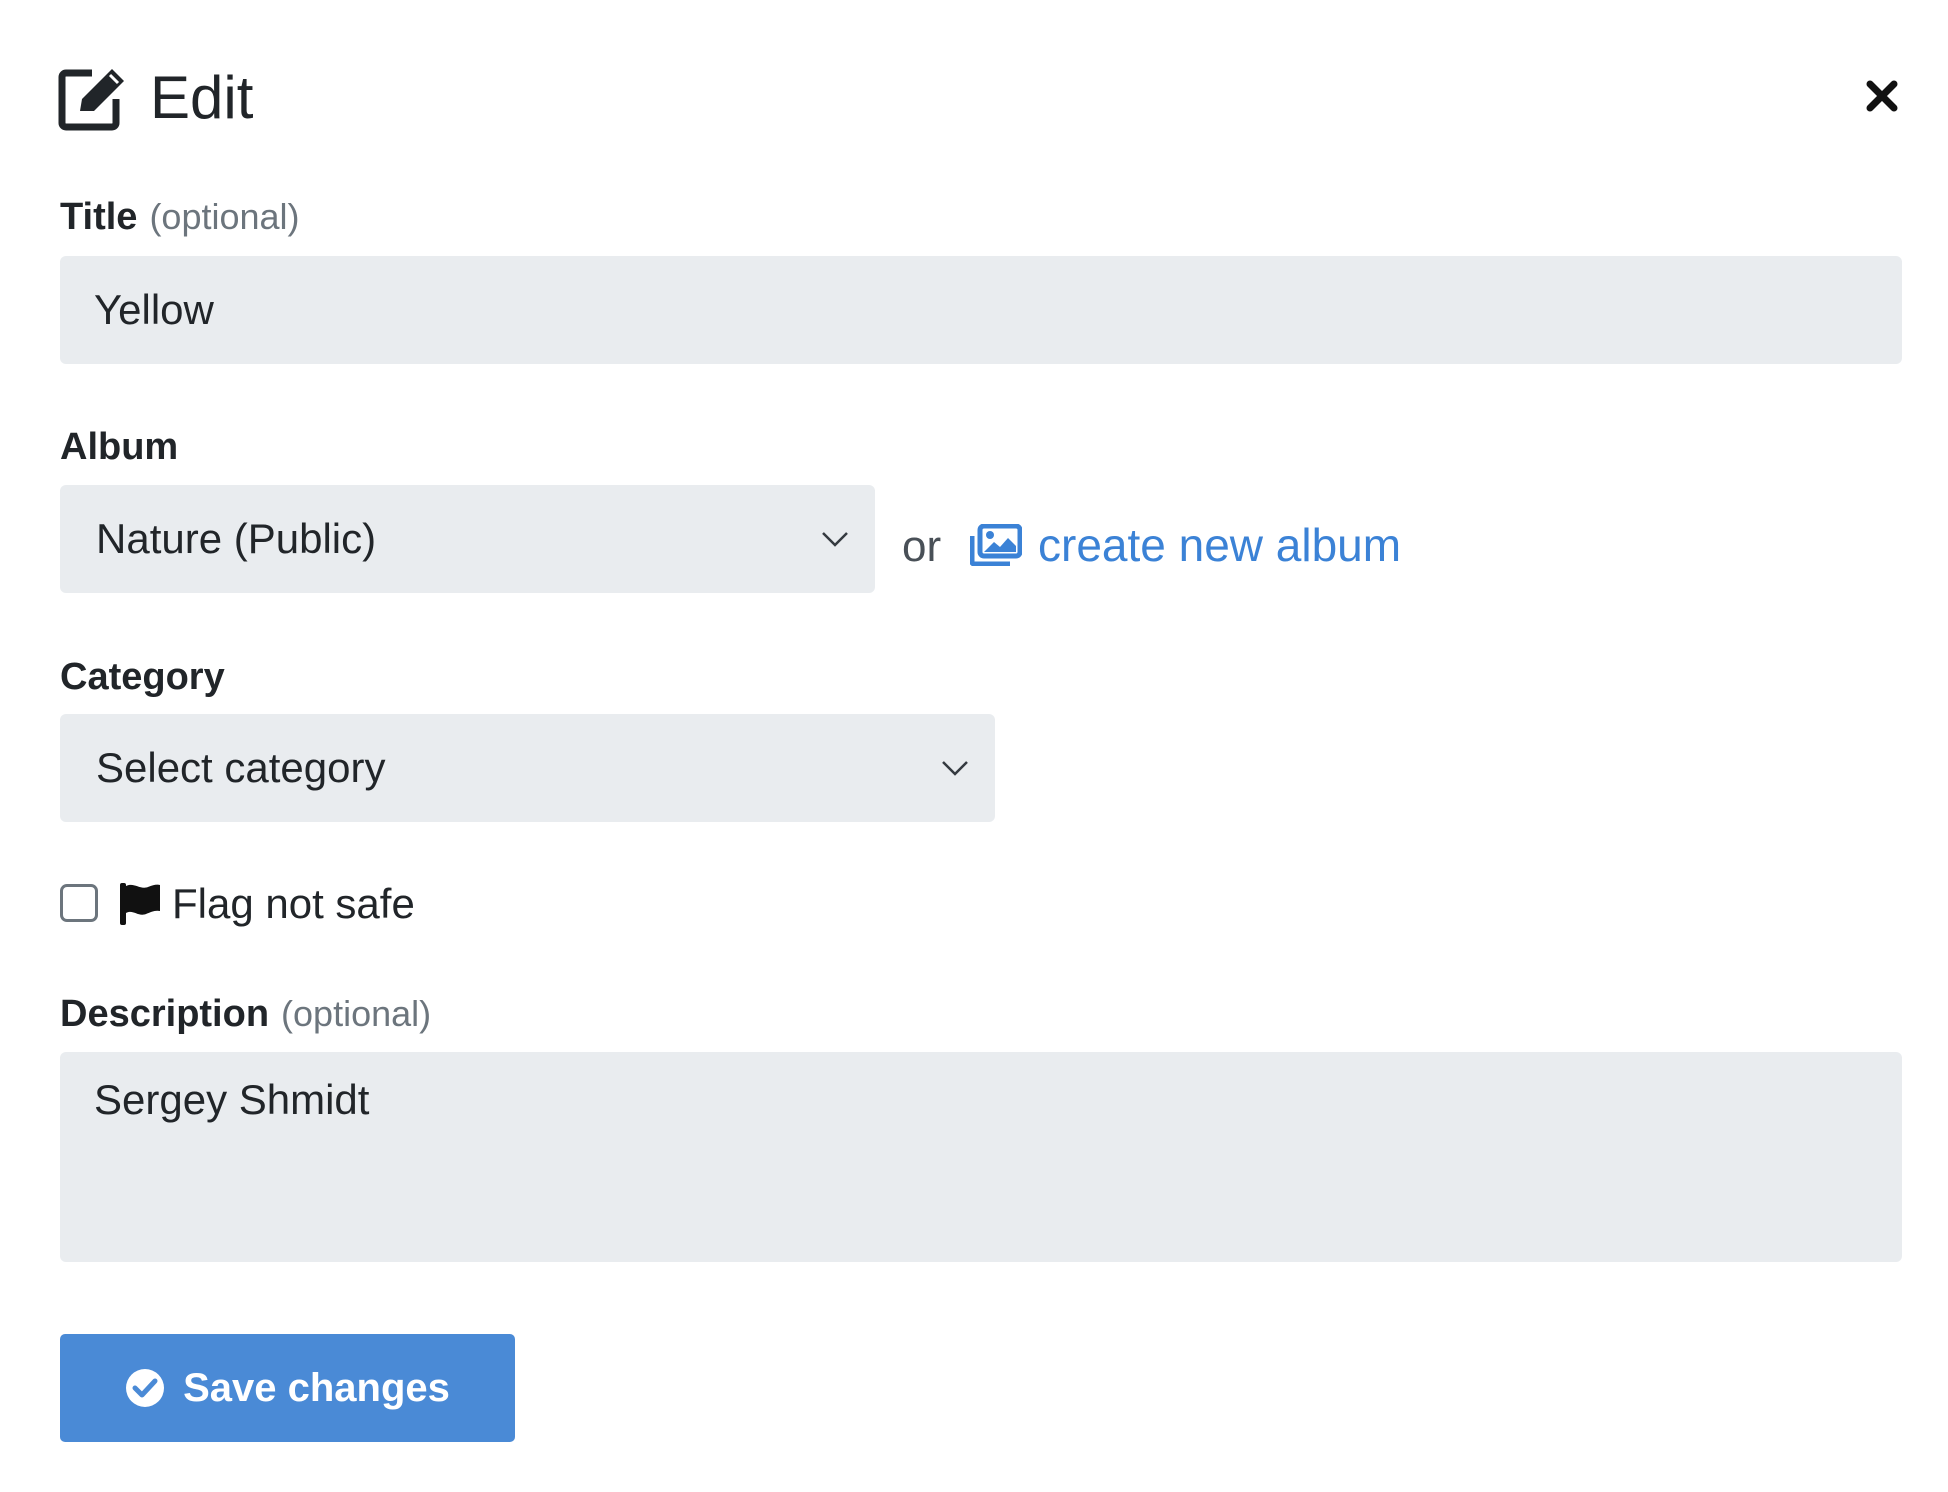 Image resolution: width=1948 pixels, height=1492 pixels. I want to click on create-new-album-label: create new album, so click(1220, 545).